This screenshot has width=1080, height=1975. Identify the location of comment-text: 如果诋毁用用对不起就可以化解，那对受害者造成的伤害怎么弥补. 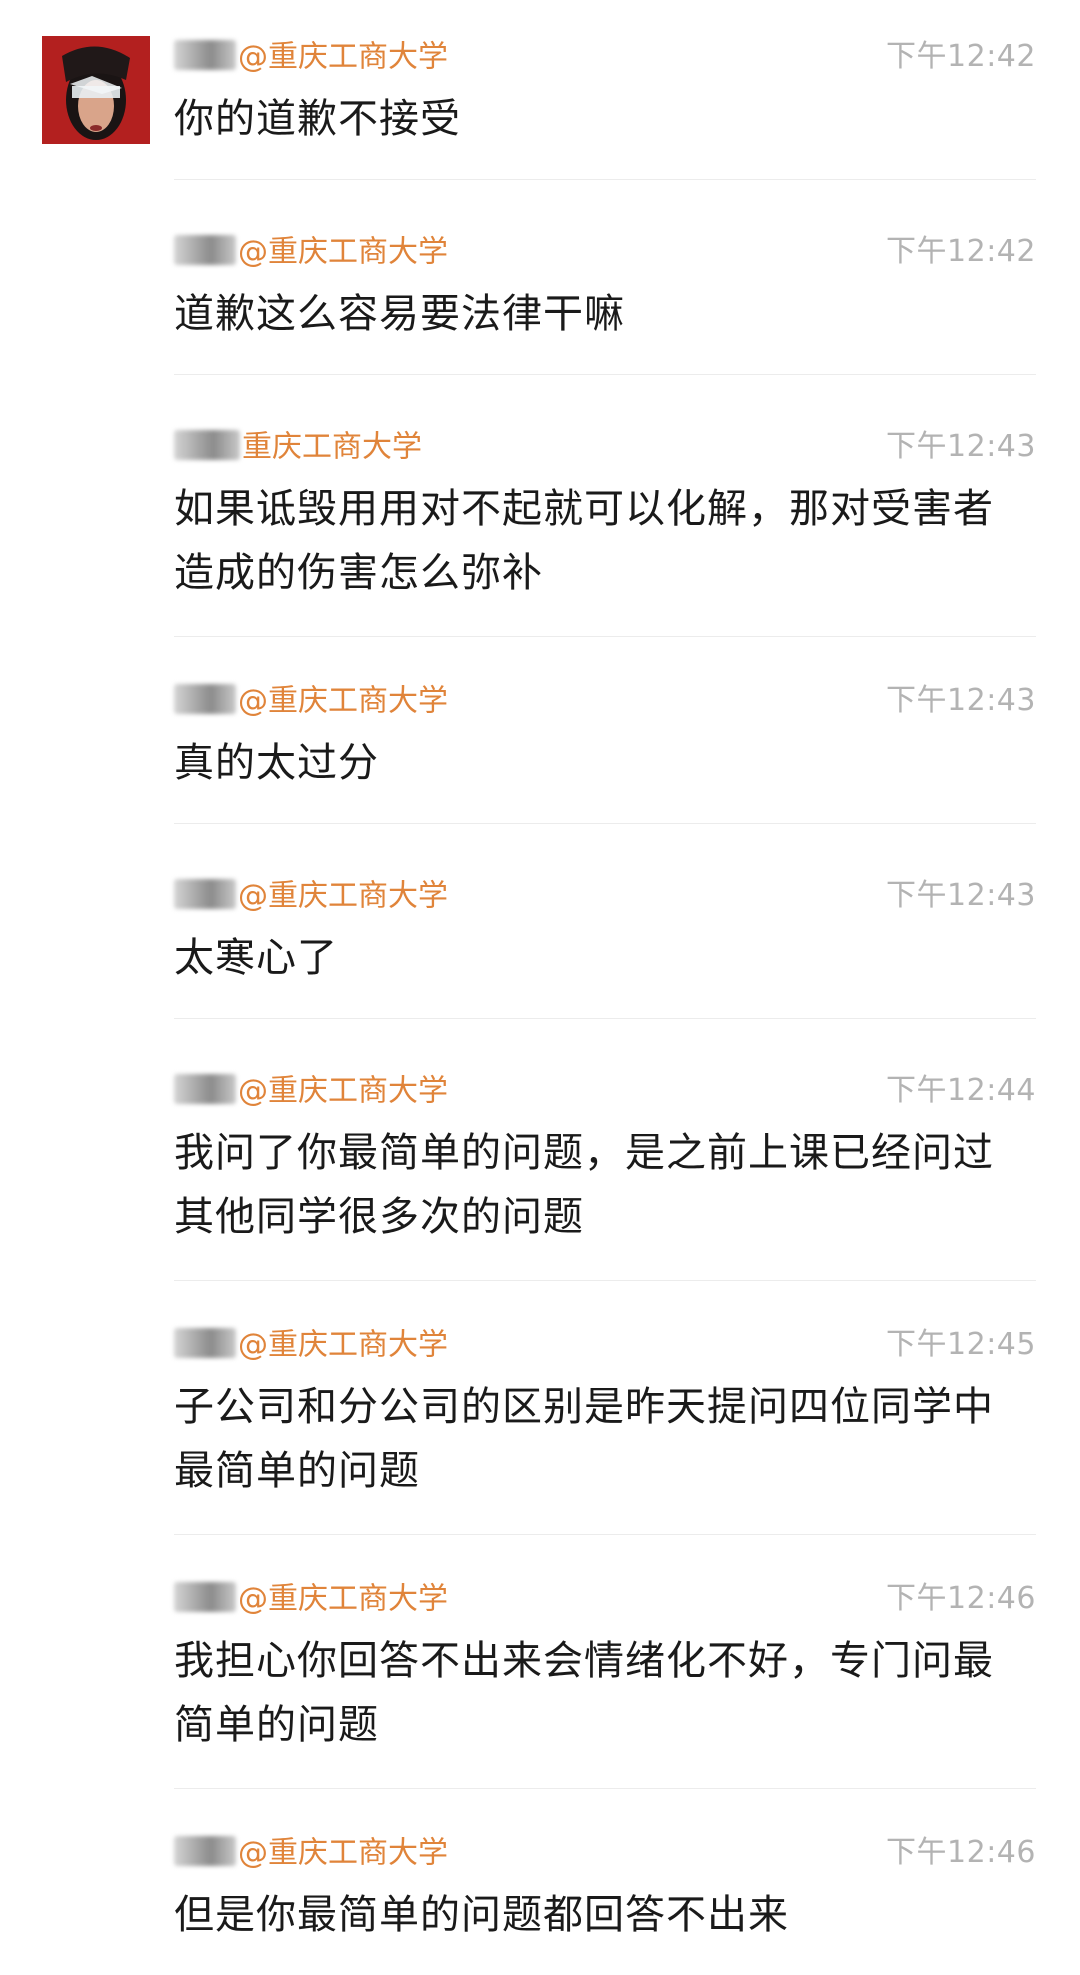
(584, 541).